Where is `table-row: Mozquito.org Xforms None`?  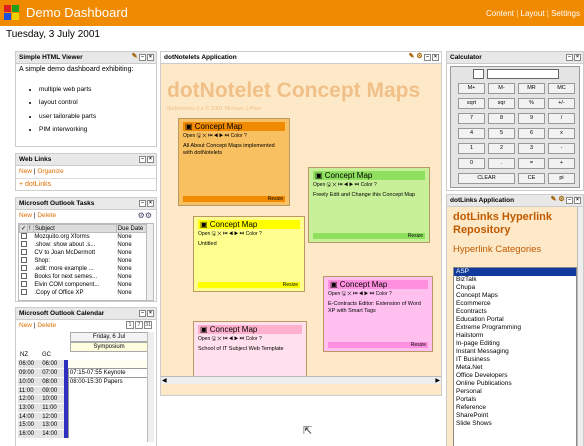
table-row: Mozquito.org Xforms None is located at coordinates (86, 237).